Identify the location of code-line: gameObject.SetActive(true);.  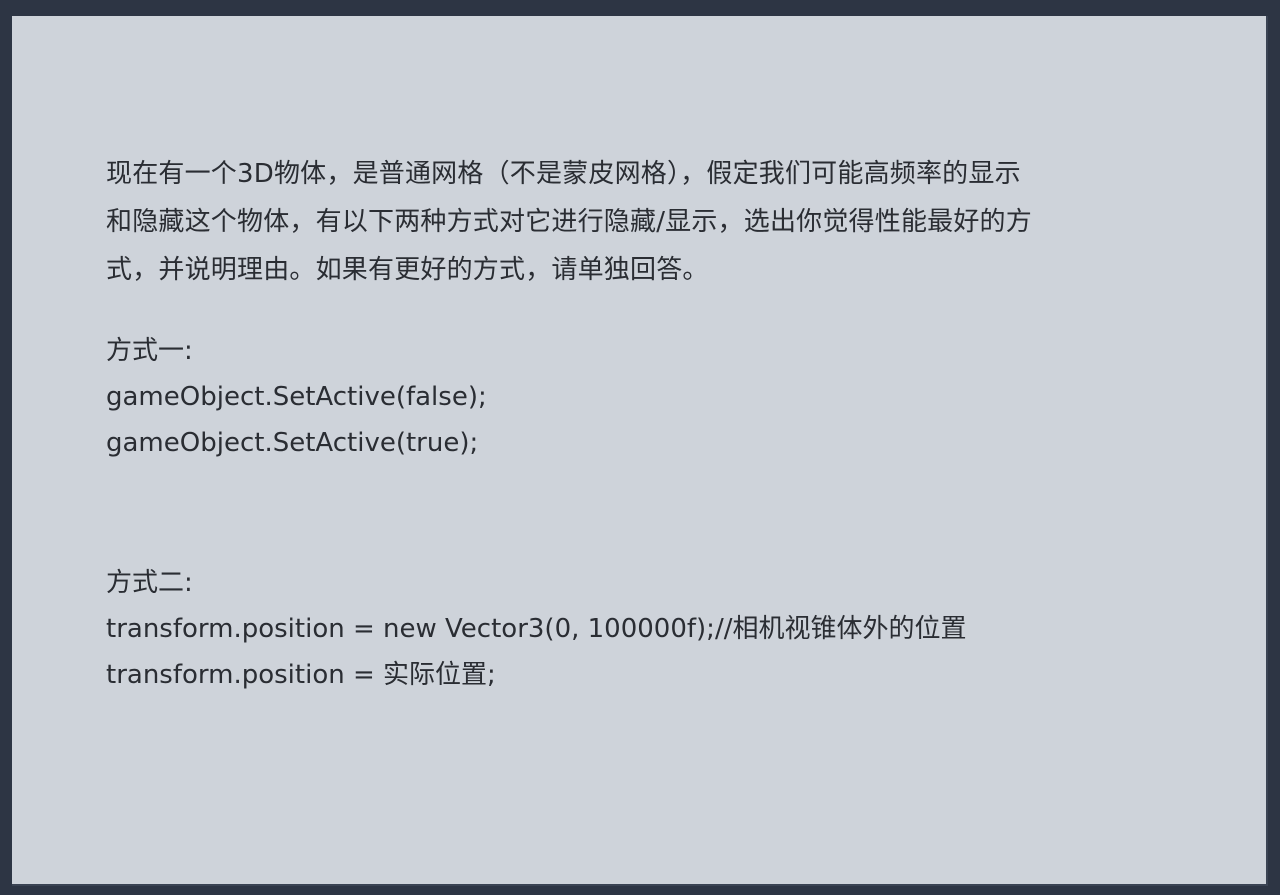
(292, 443).